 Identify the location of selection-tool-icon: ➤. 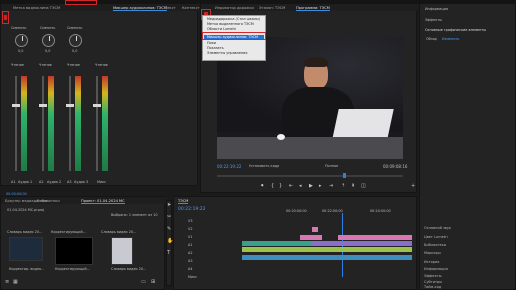
(169, 205).